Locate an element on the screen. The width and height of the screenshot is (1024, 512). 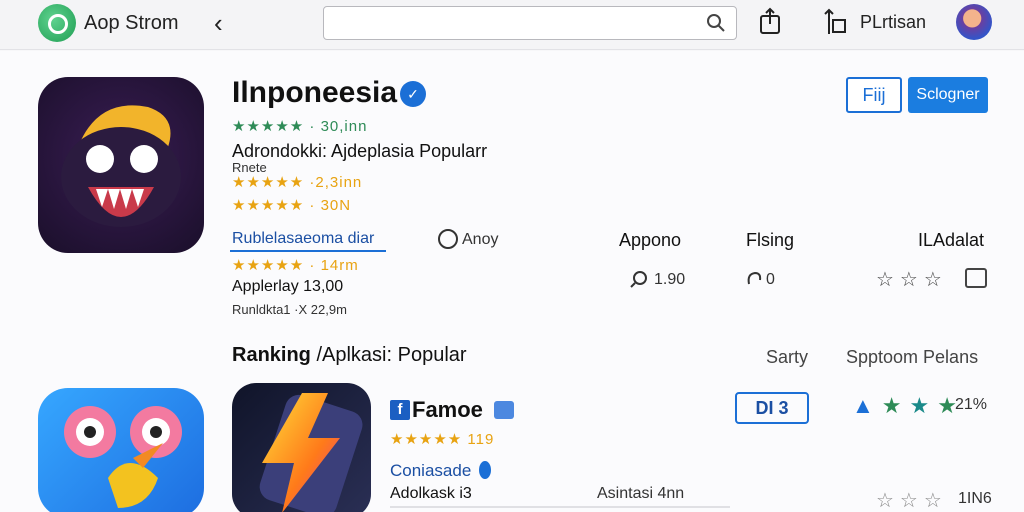
search-icon is located at coordinates (716, 23).